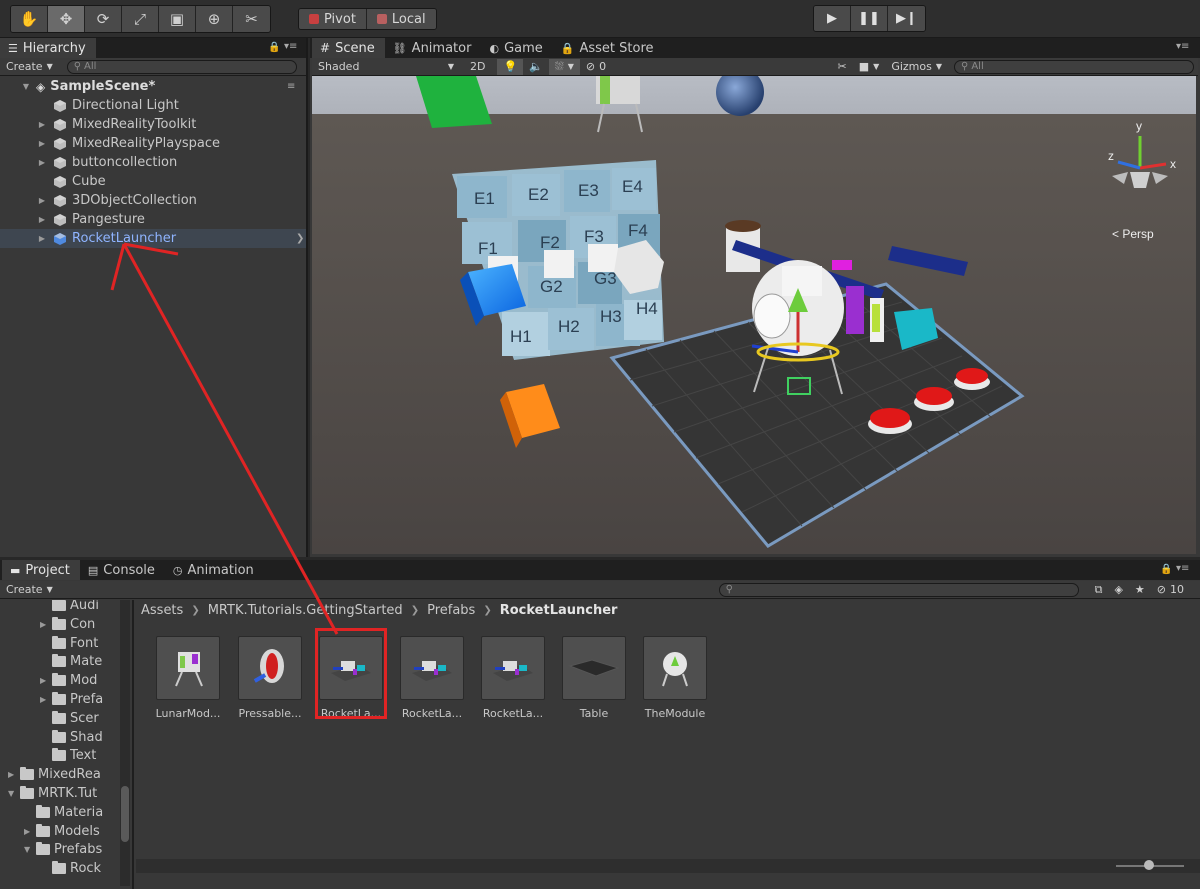 Image resolution: width=1200 pixels, height=889 pixels. Describe the element at coordinates (48, 48) in the screenshot. I see `tab-hierarchy: ☰ Hierarchy` at that location.